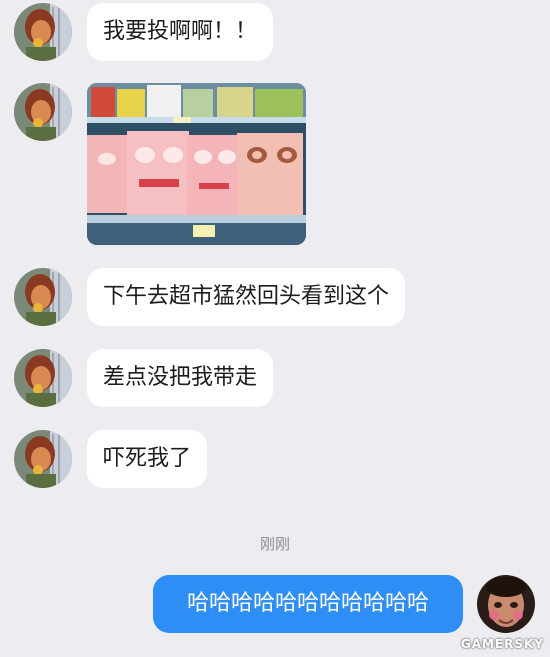 Image resolution: width=550 pixels, height=657 pixels. I want to click on message-bubble: 差点没把我带走, so click(180, 378).